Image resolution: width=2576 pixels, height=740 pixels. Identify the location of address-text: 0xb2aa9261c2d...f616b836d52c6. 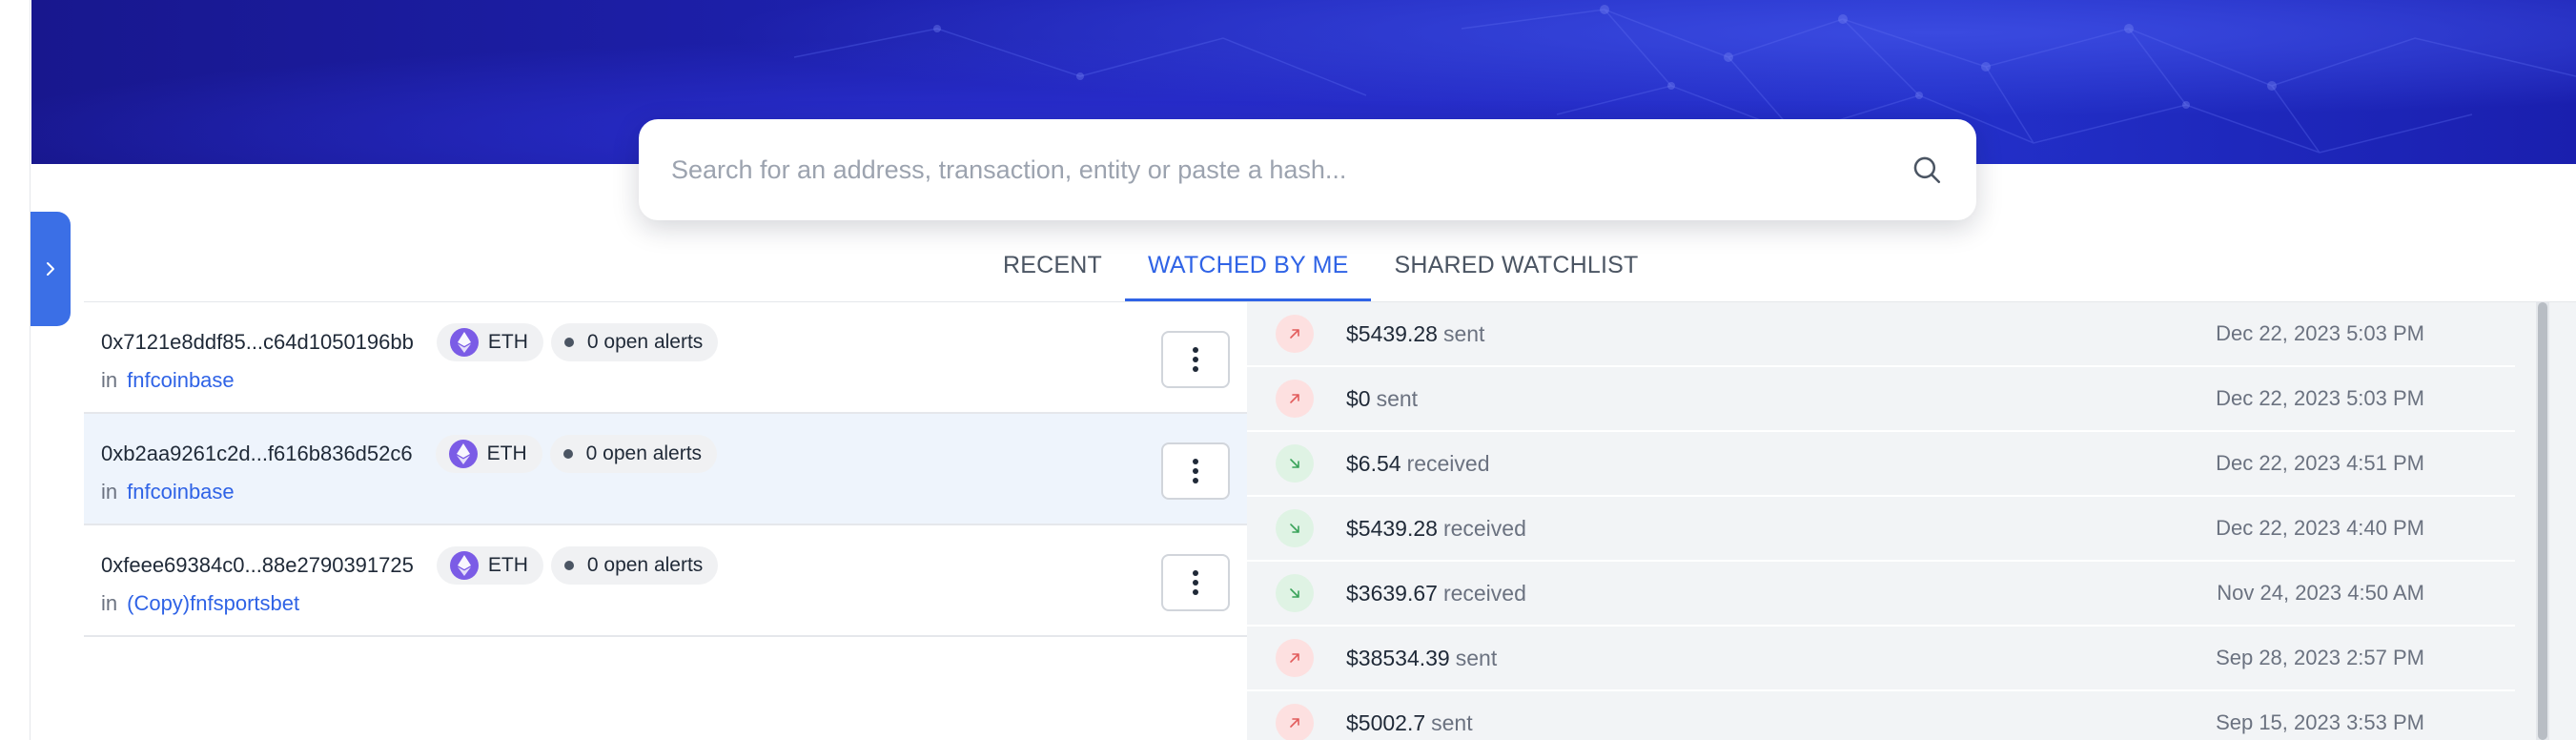
(257, 453).